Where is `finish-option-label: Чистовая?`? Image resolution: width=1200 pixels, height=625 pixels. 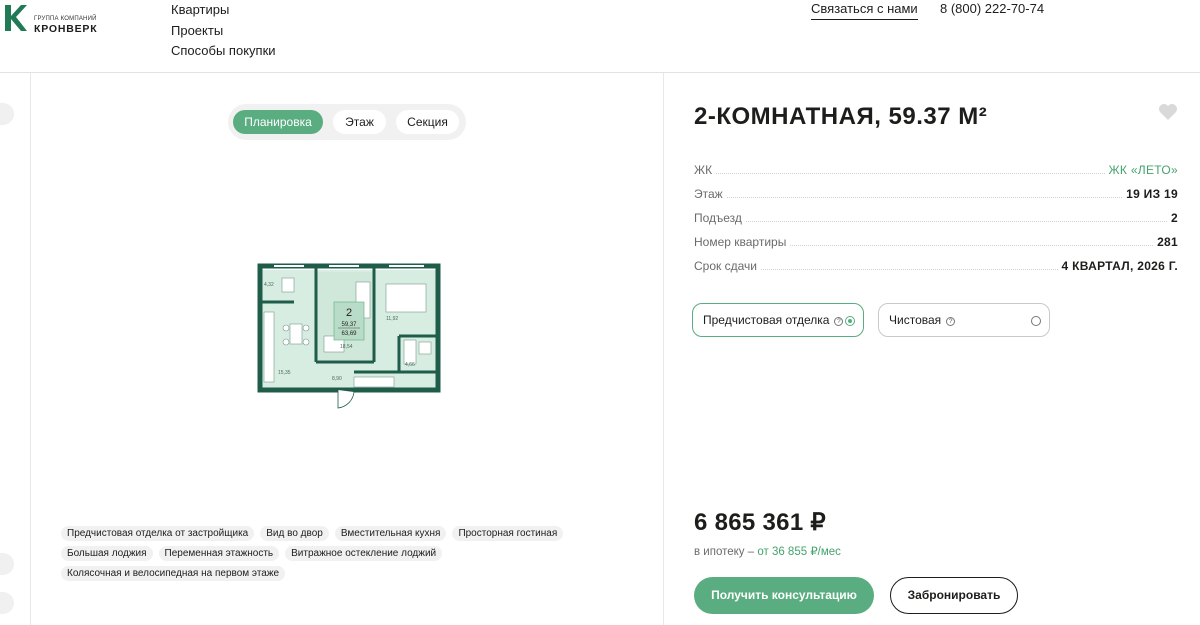
finish-option-label: Чистовая? is located at coordinates (922, 320).